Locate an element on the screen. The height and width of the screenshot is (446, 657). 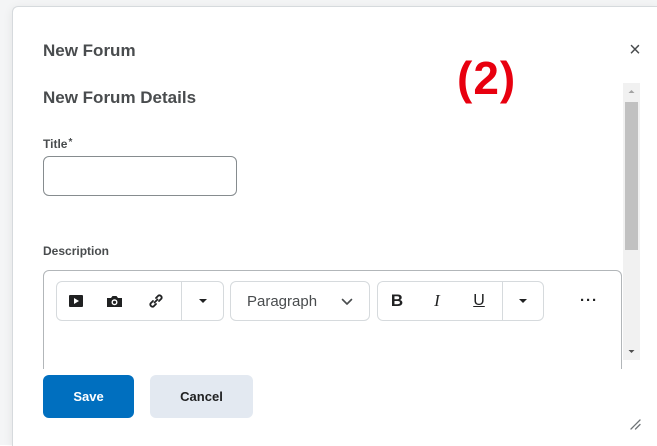
title-label: Title* is located at coordinates (57, 144).